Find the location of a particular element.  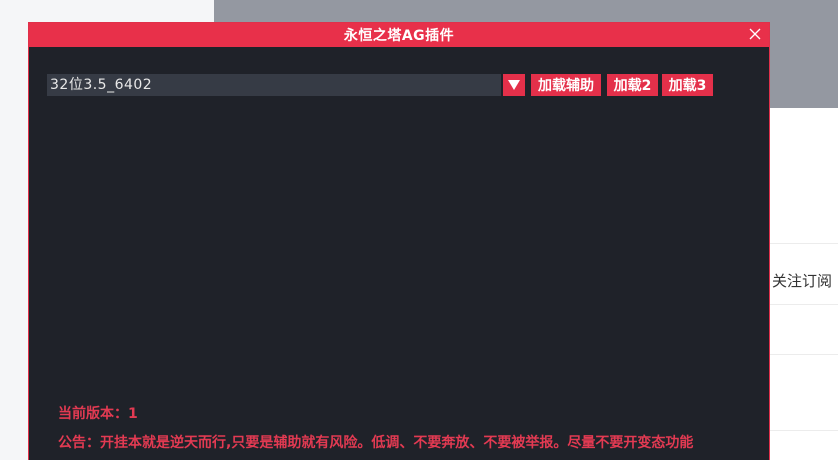

current-version-label: 当前版本： is located at coordinates (93, 414).